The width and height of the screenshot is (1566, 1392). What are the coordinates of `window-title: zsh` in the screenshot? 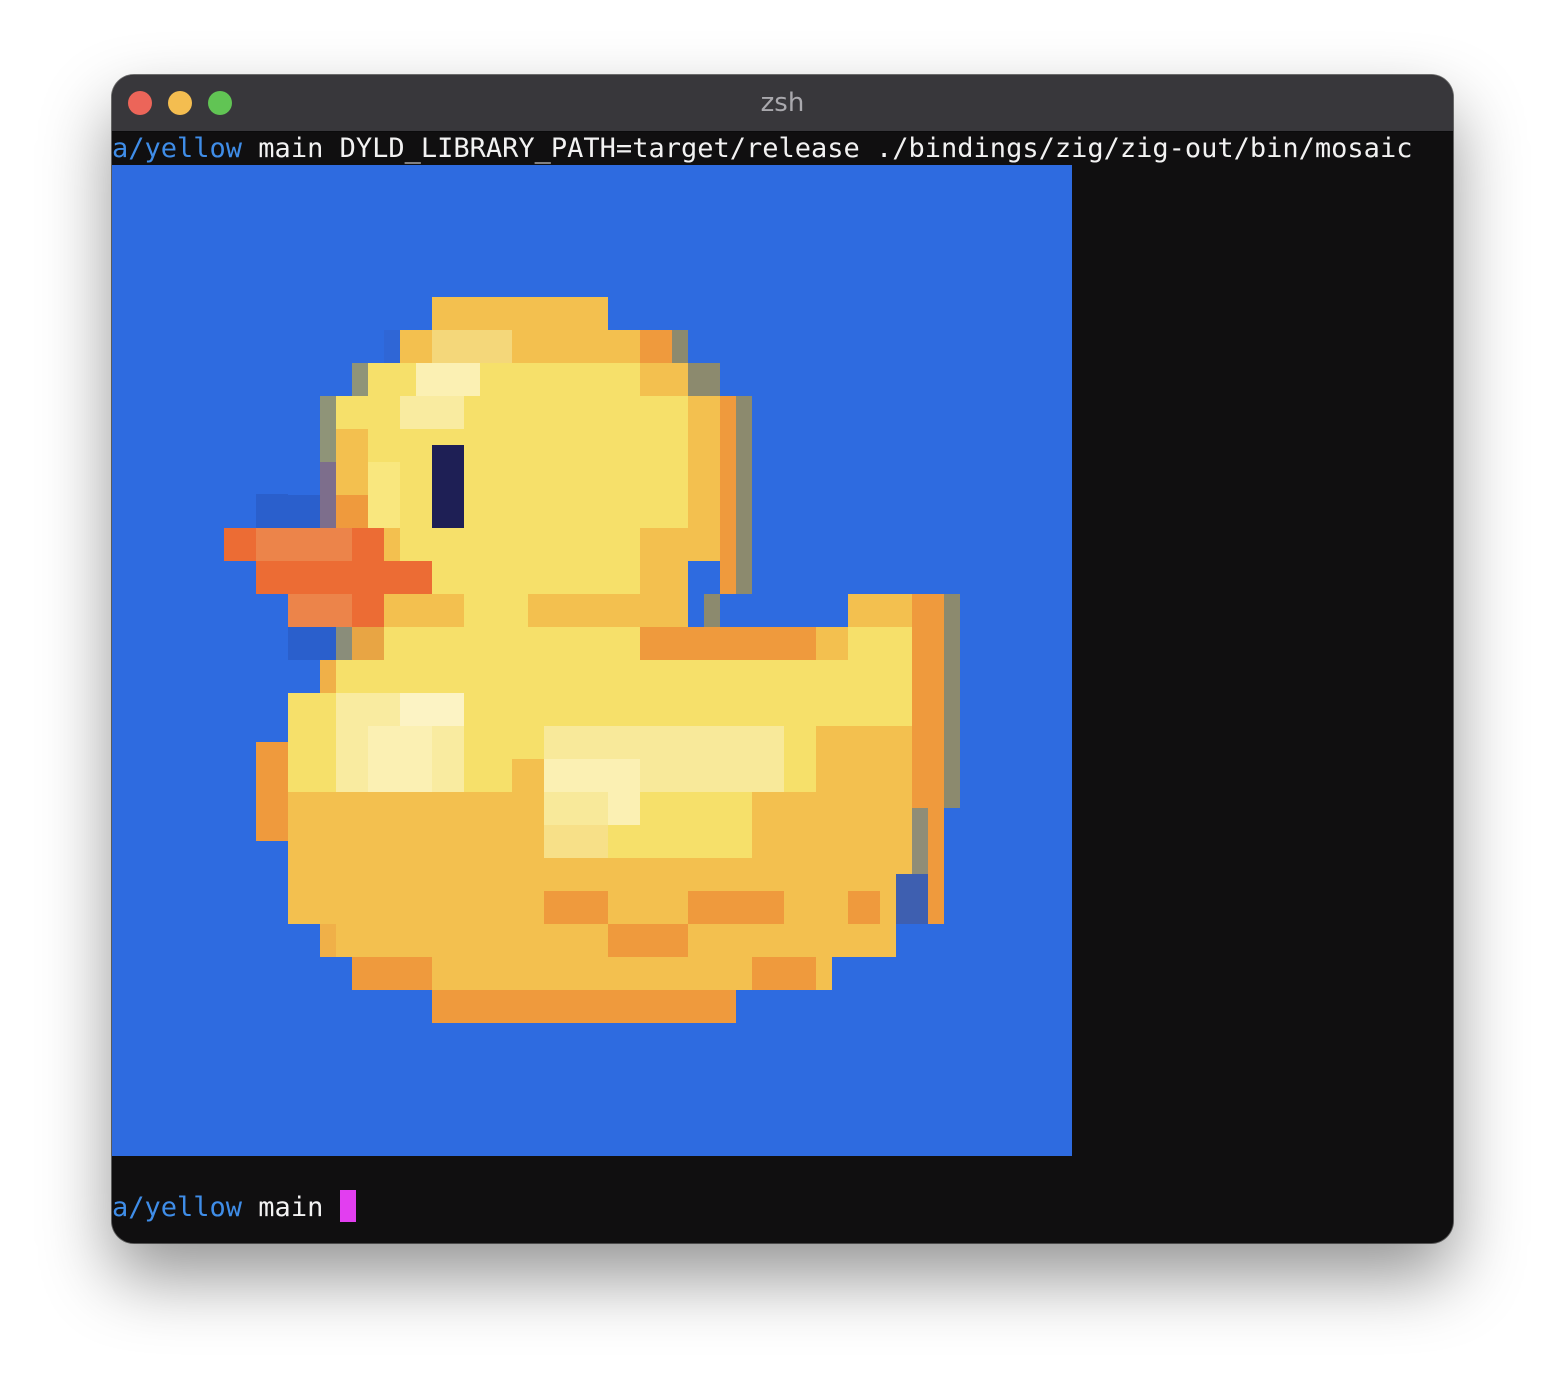 It's located at (782, 103).